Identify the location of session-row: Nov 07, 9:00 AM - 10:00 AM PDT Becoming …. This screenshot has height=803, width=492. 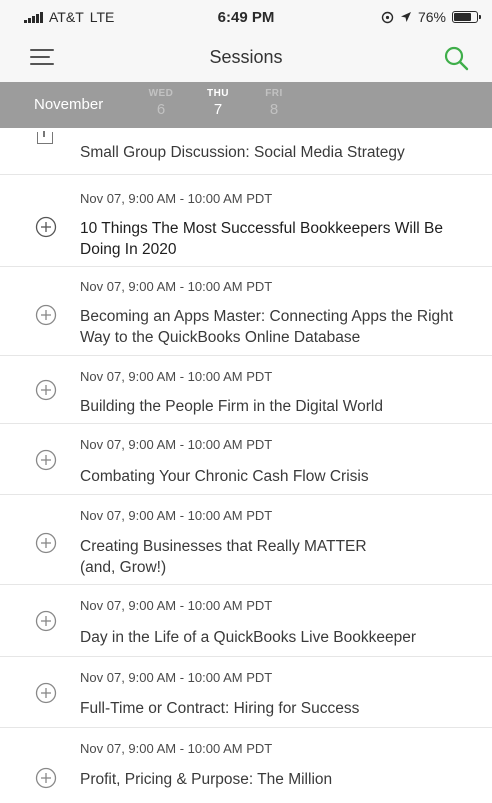
(246, 311).